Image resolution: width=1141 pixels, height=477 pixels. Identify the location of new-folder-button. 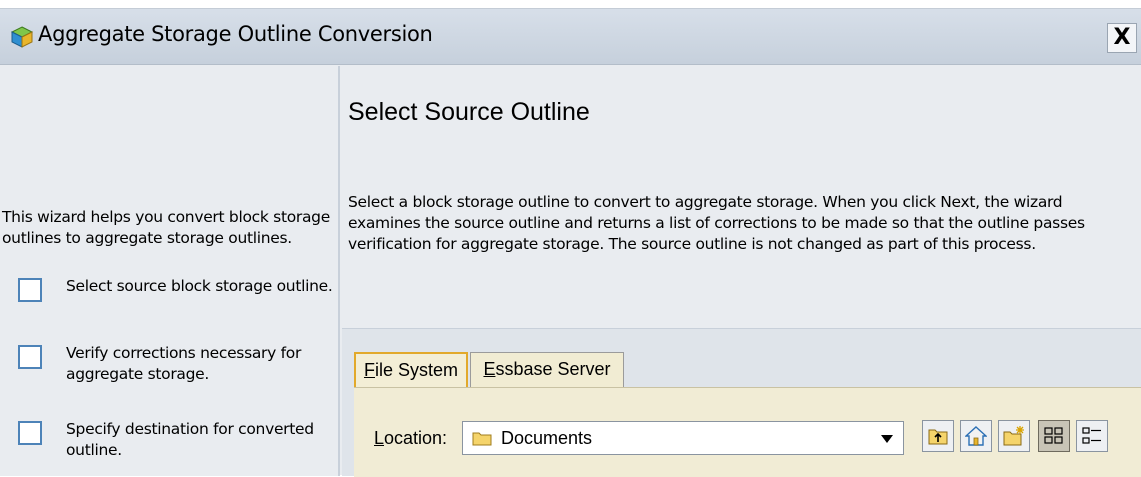
(1014, 436).